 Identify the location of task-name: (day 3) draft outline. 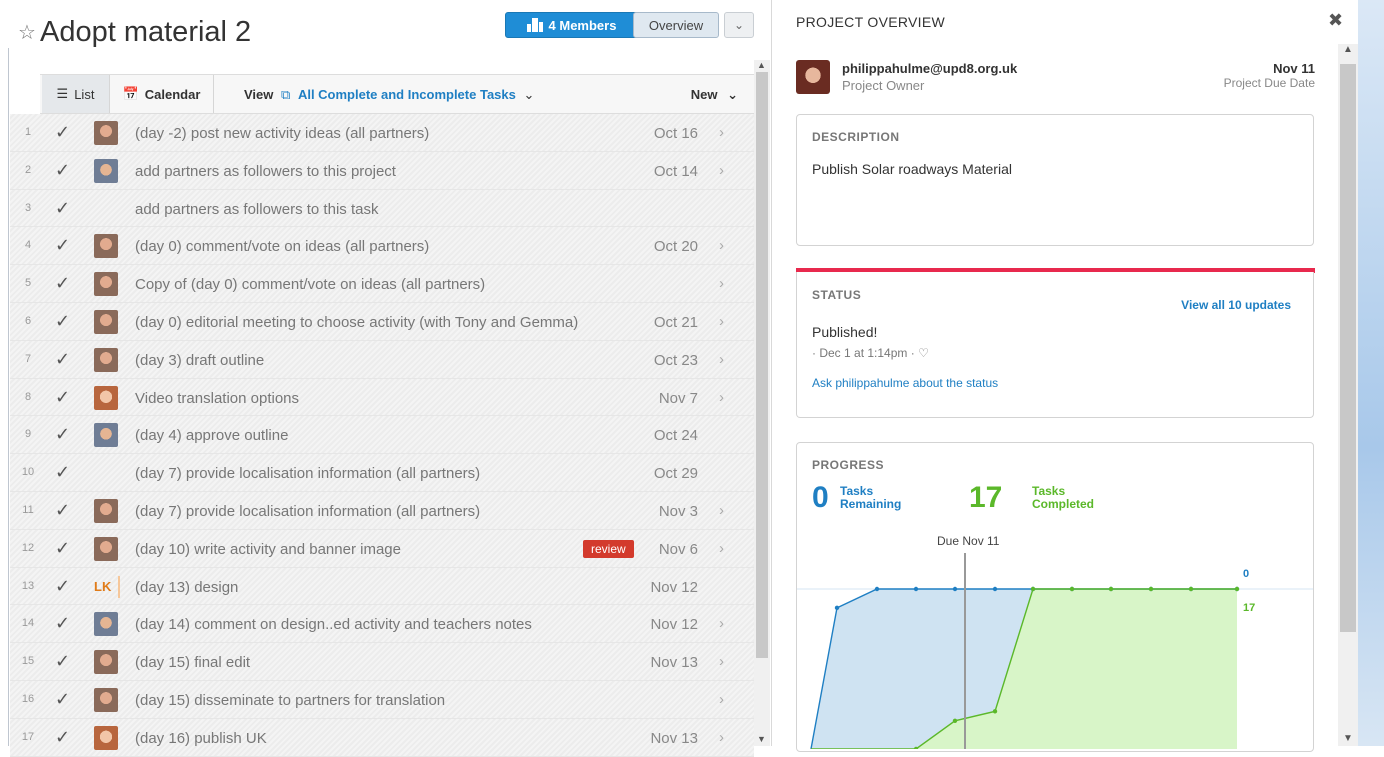
(199, 360).